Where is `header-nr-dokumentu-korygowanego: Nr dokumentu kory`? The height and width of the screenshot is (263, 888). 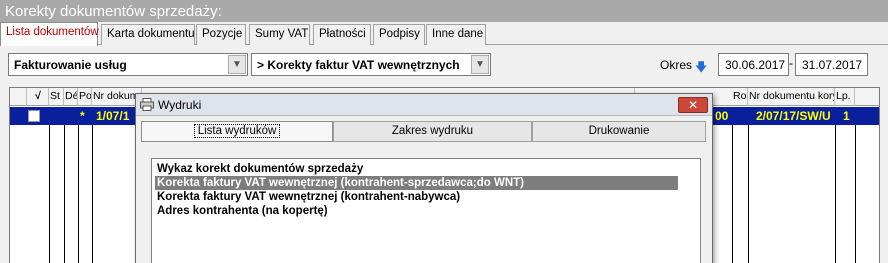
header-nr-dokumentu-korygowanego: Nr dokumentu kory is located at coordinates (791, 97).